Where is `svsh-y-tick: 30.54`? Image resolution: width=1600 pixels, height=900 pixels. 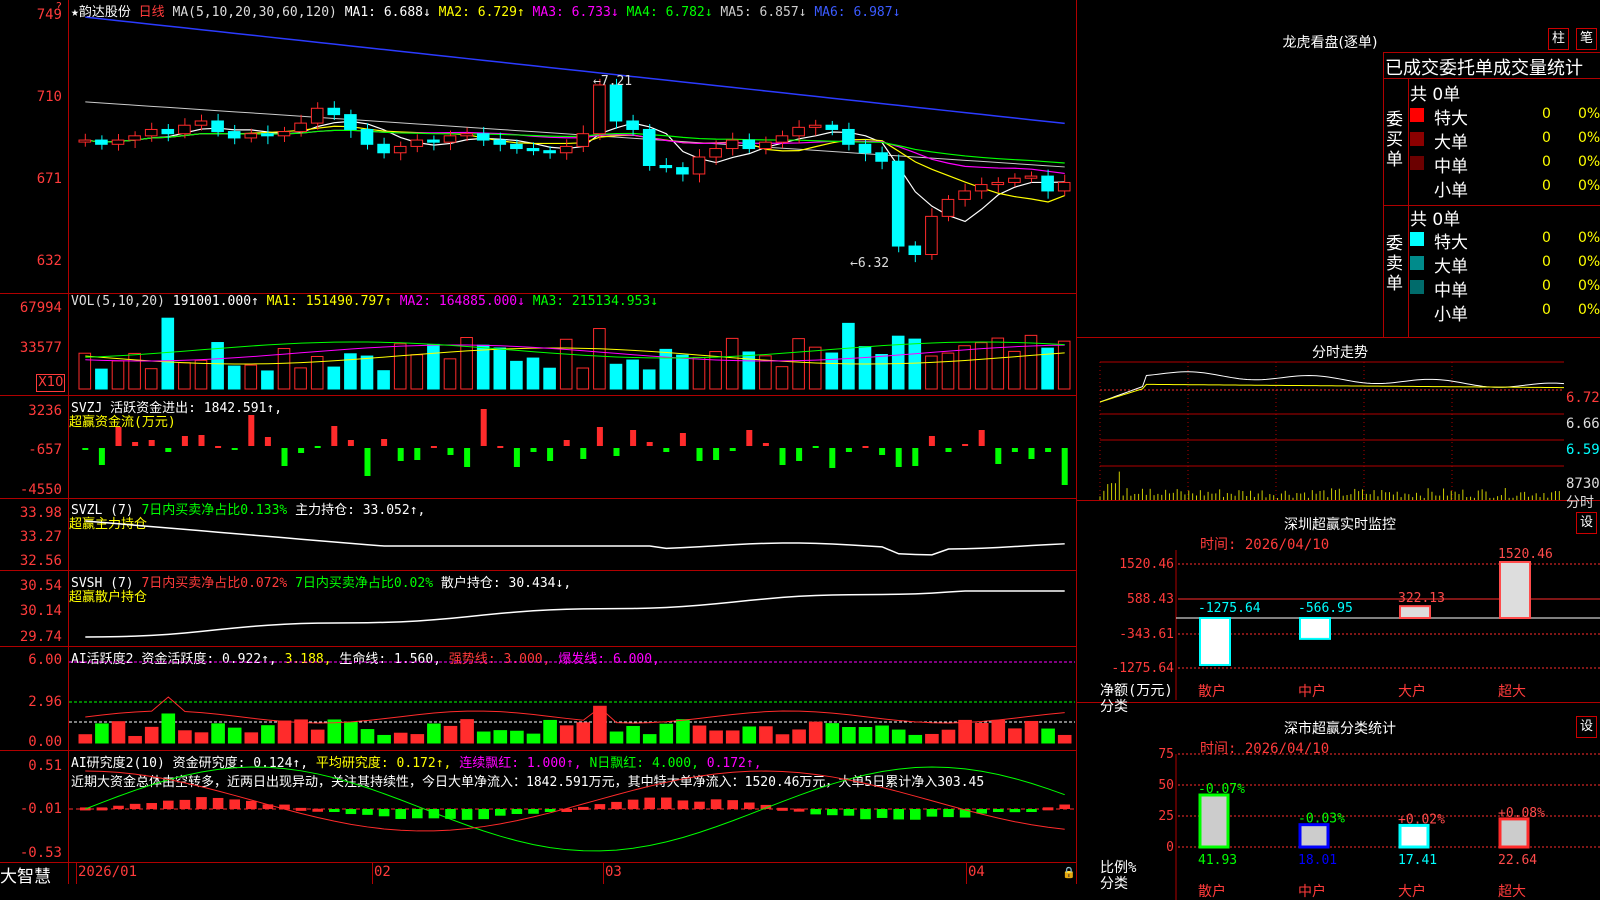
svsh-y-tick: 30.54 is located at coordinates (40, 586).